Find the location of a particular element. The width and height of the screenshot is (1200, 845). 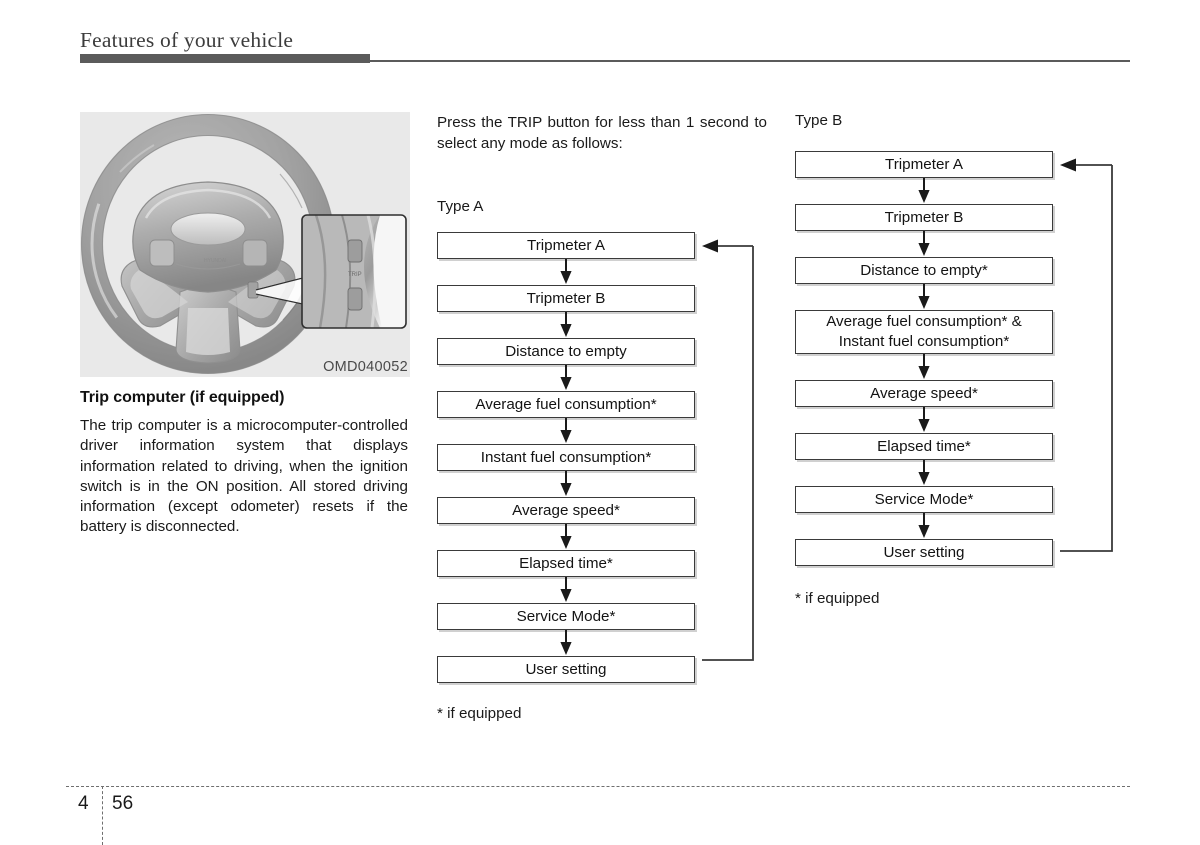

flow-box-distance-to-empty: Distance to empty* is located at coordinates (924, 270).